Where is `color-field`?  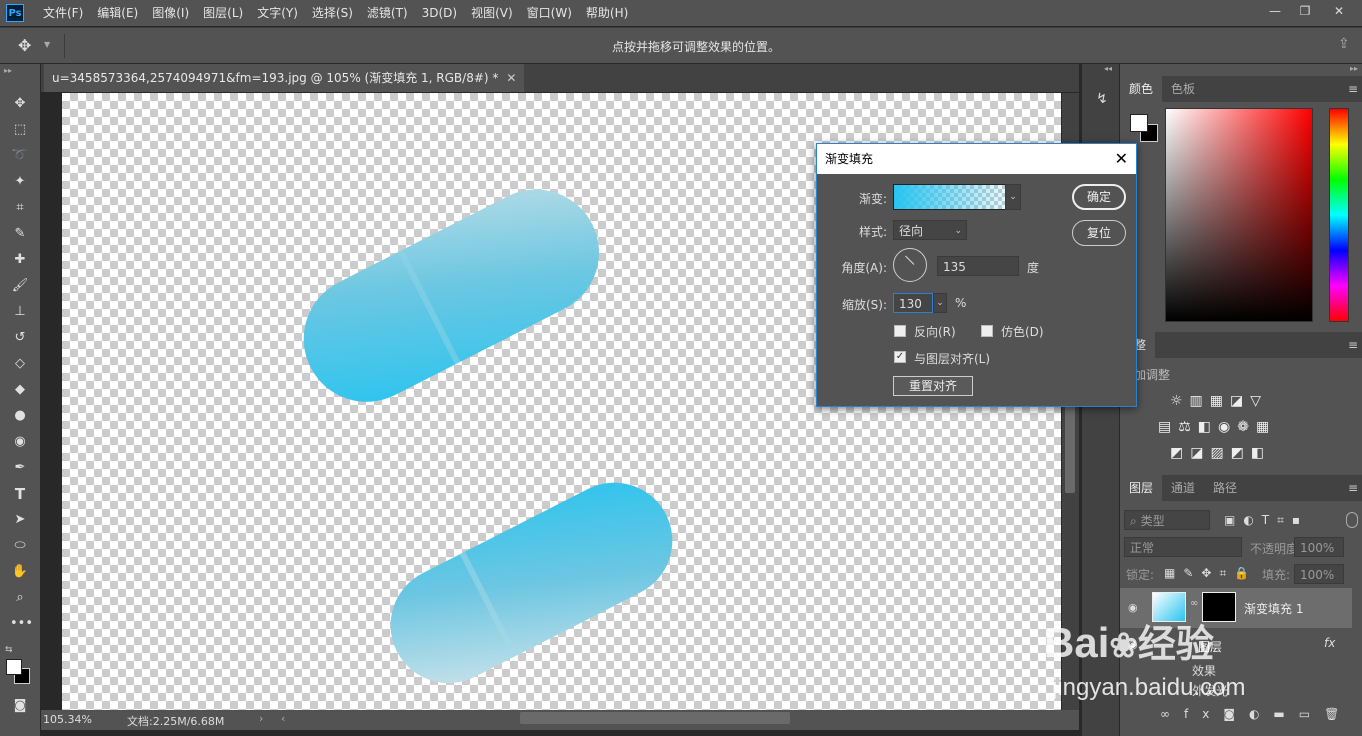 color-field is located at coordinates (1239, 215).